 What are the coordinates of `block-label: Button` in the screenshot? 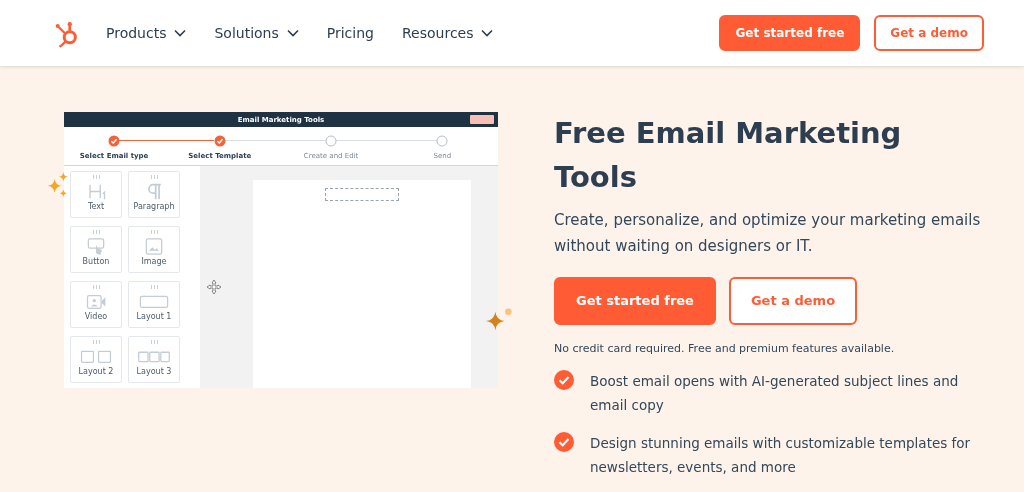 It's located at (96, 261).